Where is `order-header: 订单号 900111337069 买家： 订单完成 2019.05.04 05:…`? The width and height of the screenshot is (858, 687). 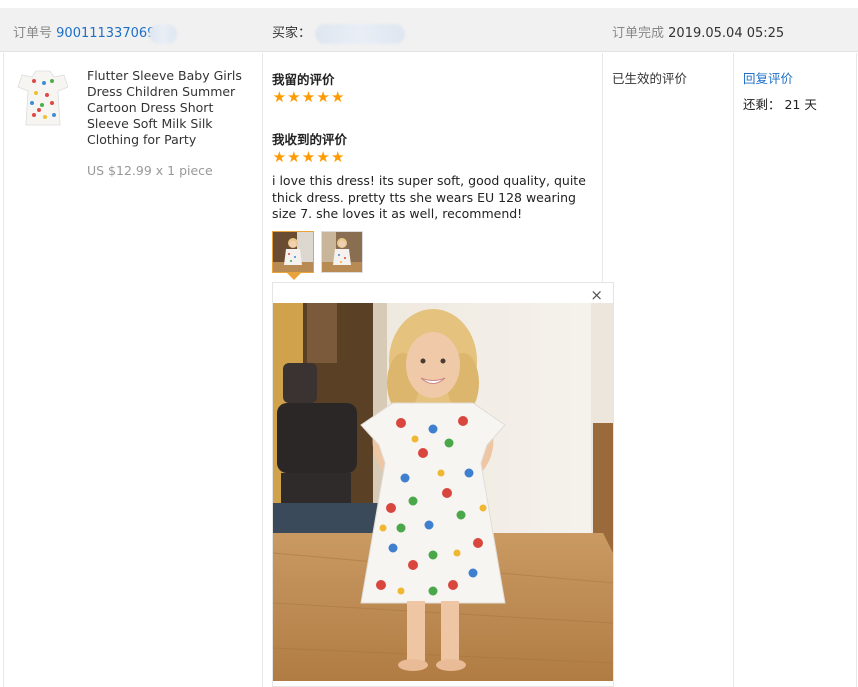
order-header: 订单号 900111337069 买家： 订单完成 2019.05.04 05:… is located at coordinates (429, 30).